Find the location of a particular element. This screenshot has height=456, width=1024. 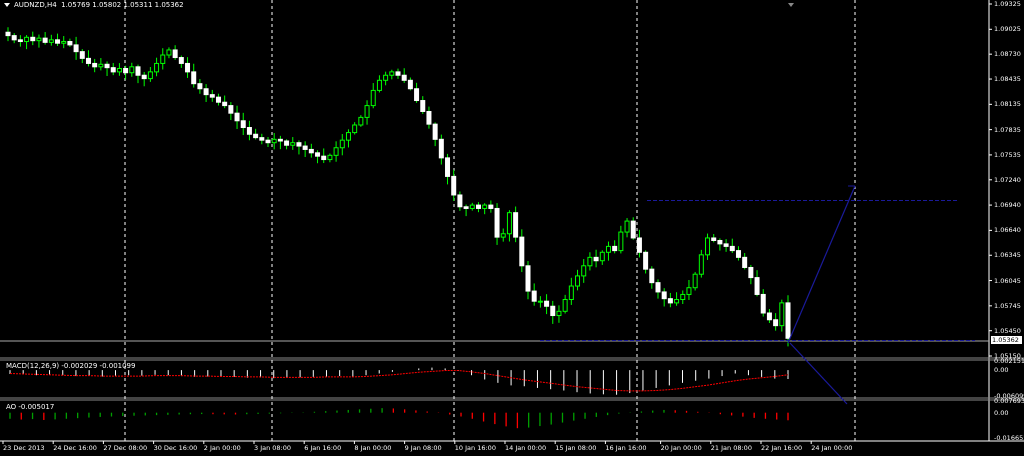

time-tick-label: 9 Jan 08:00 is located at coordinates (423, 448).